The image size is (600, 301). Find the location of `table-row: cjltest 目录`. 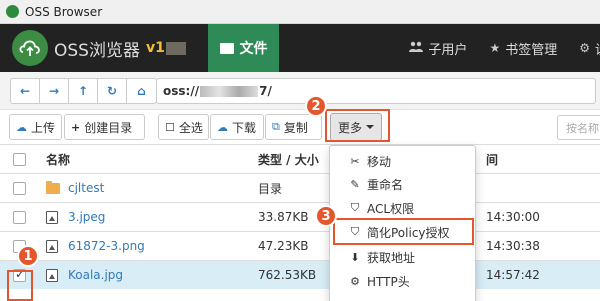

table-row: cjltest 目录 is located at coordinates (300, 187).